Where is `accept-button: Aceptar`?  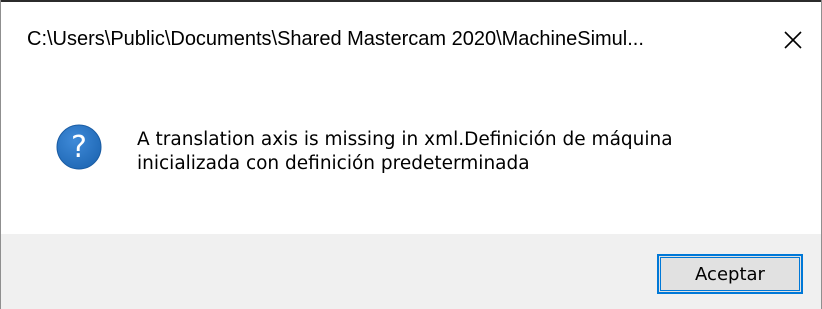 accept-button: Aceptar is located at coordinates (730, 274).